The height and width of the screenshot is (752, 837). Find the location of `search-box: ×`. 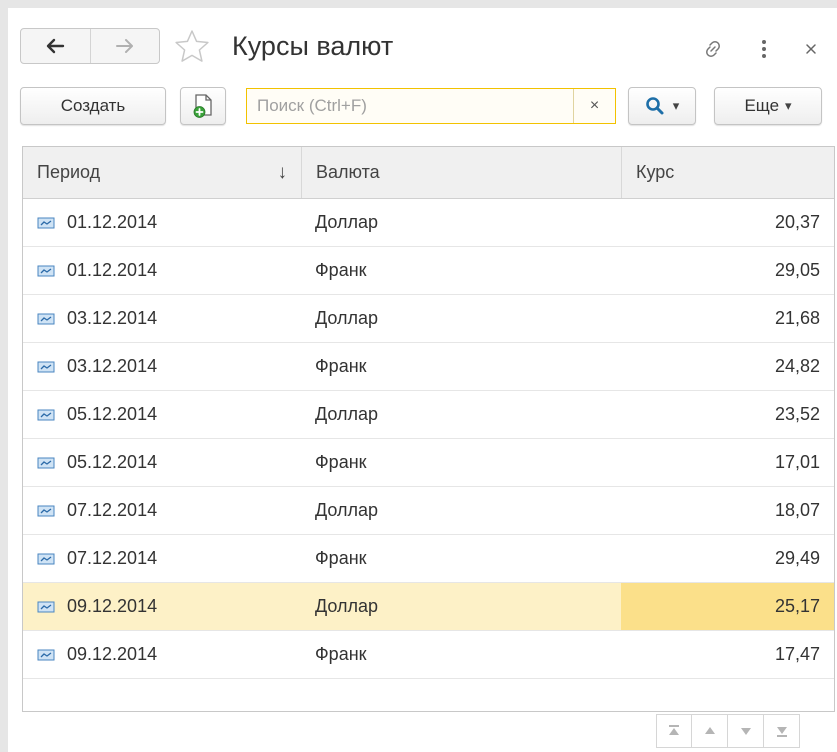

search-box: × is located at coordinates (431, 106).